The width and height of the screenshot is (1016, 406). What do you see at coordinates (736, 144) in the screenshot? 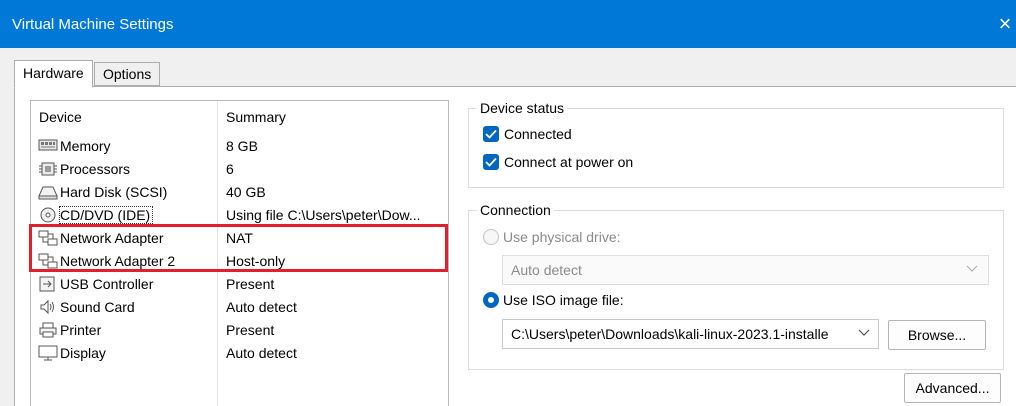
I see `device-status-group: Device status` at bounding box center [736, 144].